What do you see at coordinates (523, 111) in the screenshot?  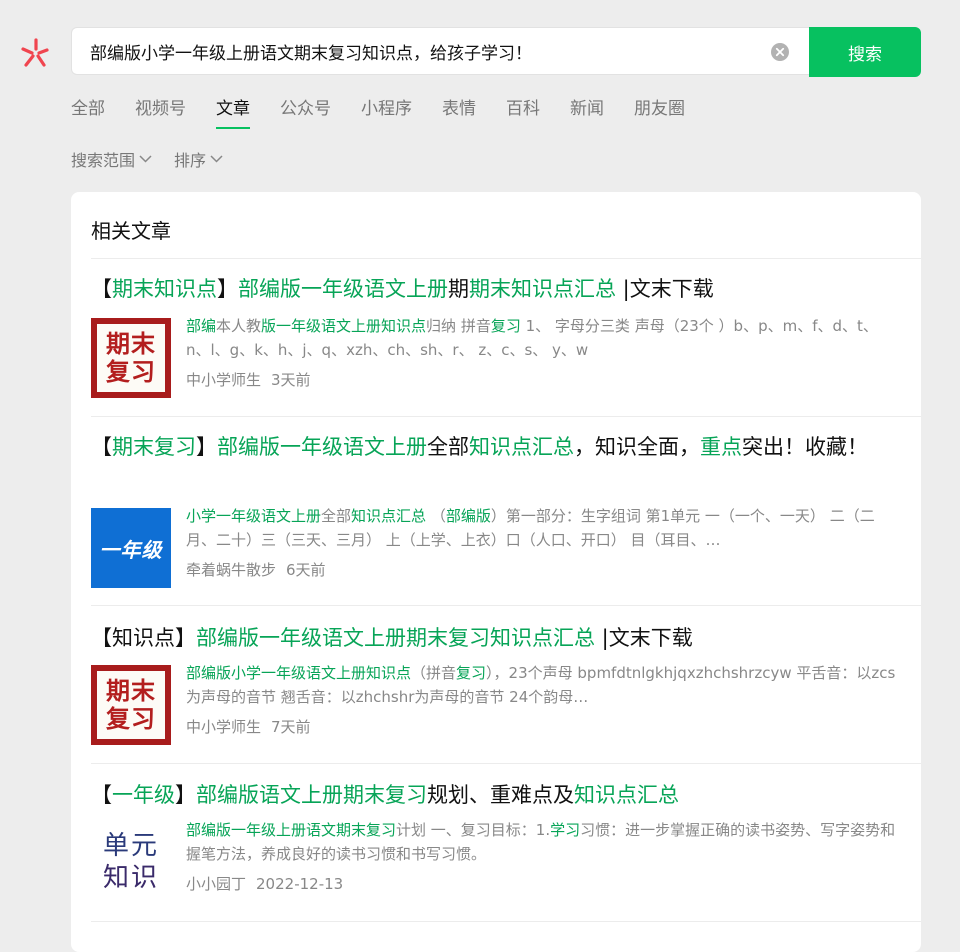 I see `tab-encyclopedia: 百科` at bounding box center [523, 111].